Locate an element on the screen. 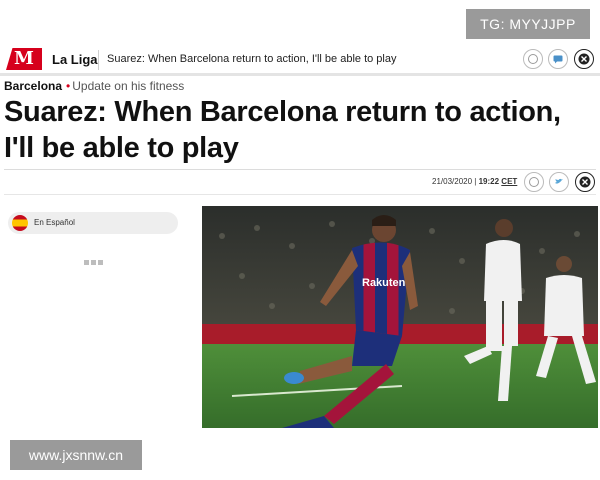  breadcrumb: Barcelona • Update on his fitness is located at coordinates (94, 86).